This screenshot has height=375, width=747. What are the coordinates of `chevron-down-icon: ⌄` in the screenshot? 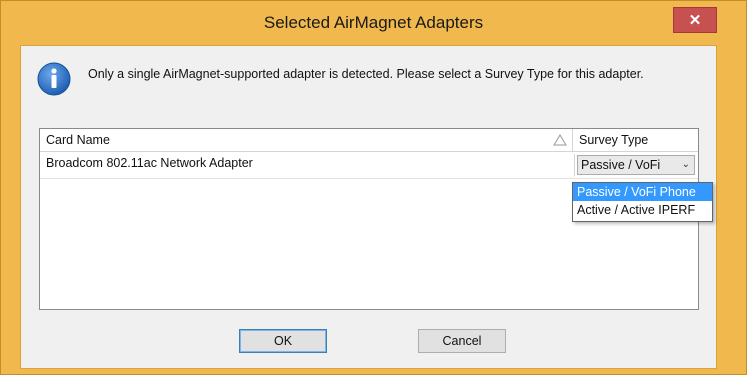 It's located at (685, 164).